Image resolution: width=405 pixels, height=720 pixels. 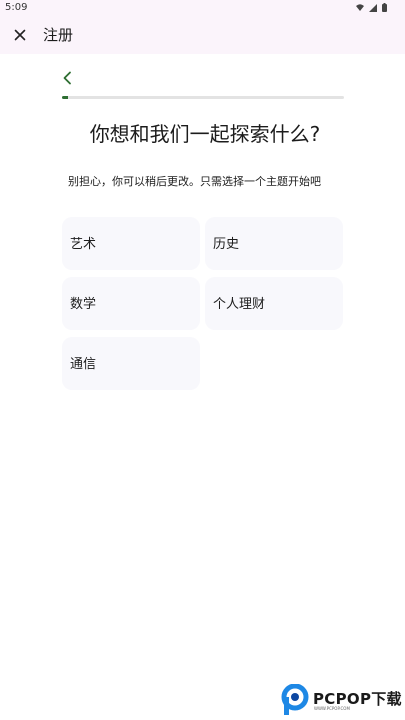 I want to click on chevron-left-icon, so click(x=67, y=78).